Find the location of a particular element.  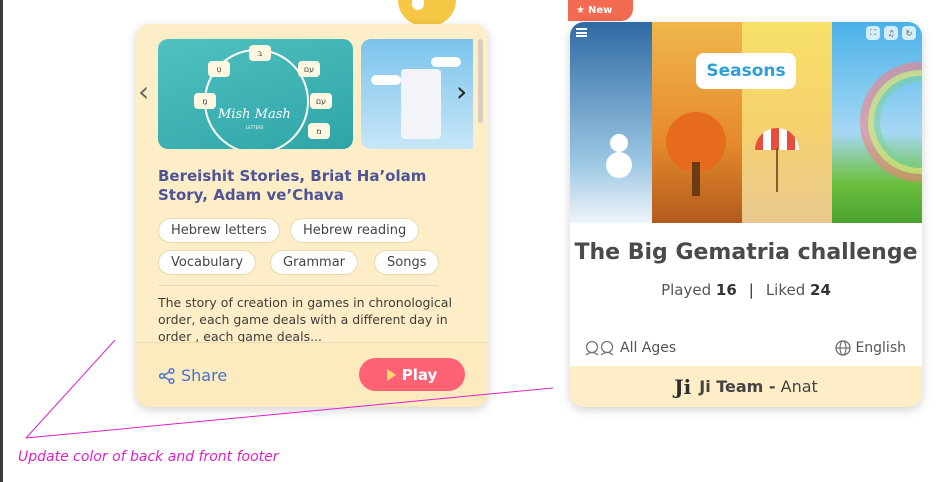

annotation-lines is located at coordinates (289, 389).